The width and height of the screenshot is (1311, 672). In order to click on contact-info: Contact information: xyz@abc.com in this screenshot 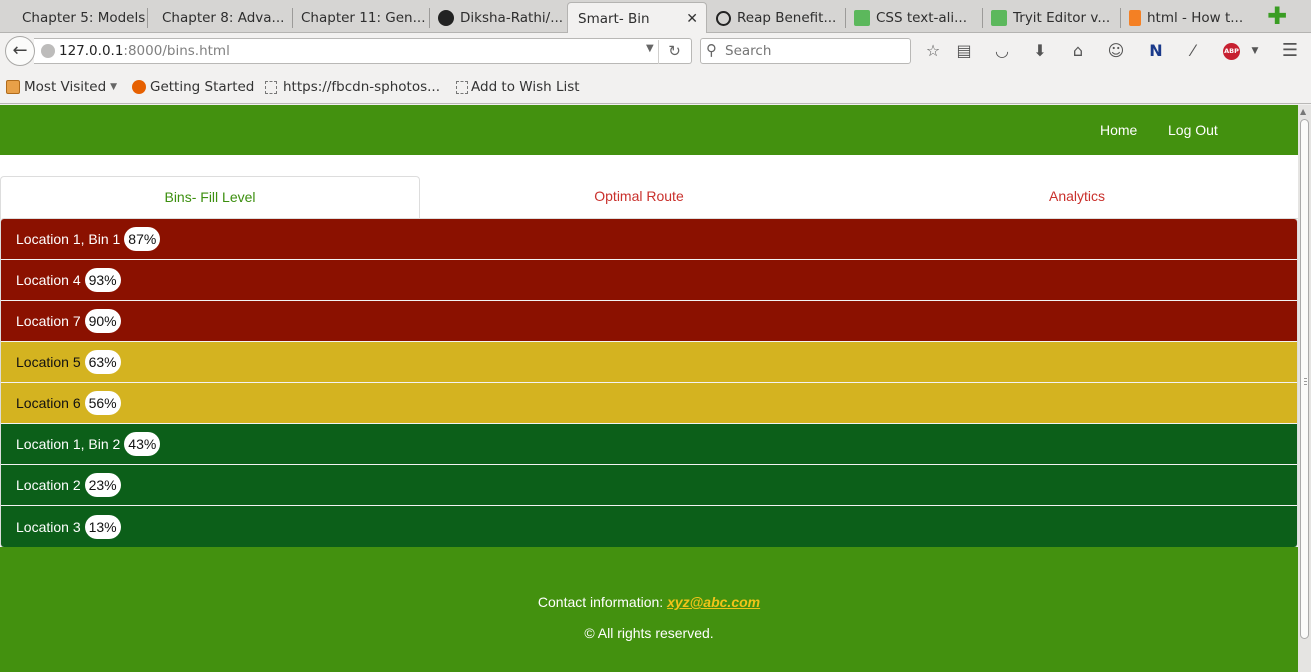, I will do `click(649, 602)`.